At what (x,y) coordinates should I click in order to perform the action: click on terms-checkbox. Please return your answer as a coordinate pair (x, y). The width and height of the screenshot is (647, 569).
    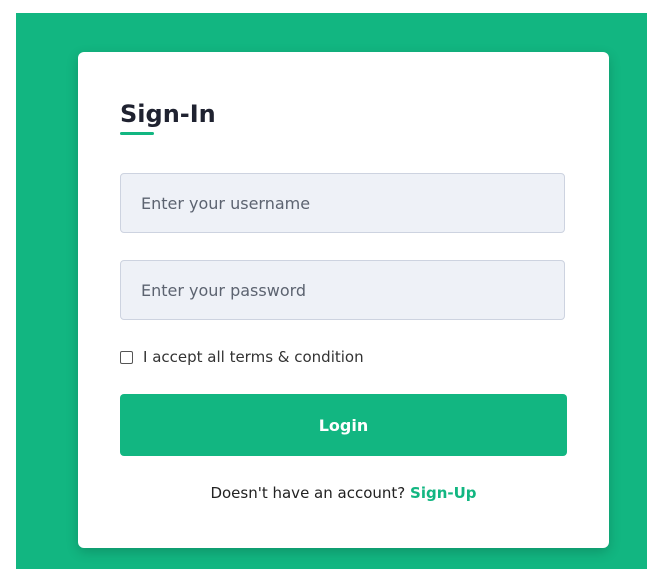
    Looking at the image, I should click on (126, 357).